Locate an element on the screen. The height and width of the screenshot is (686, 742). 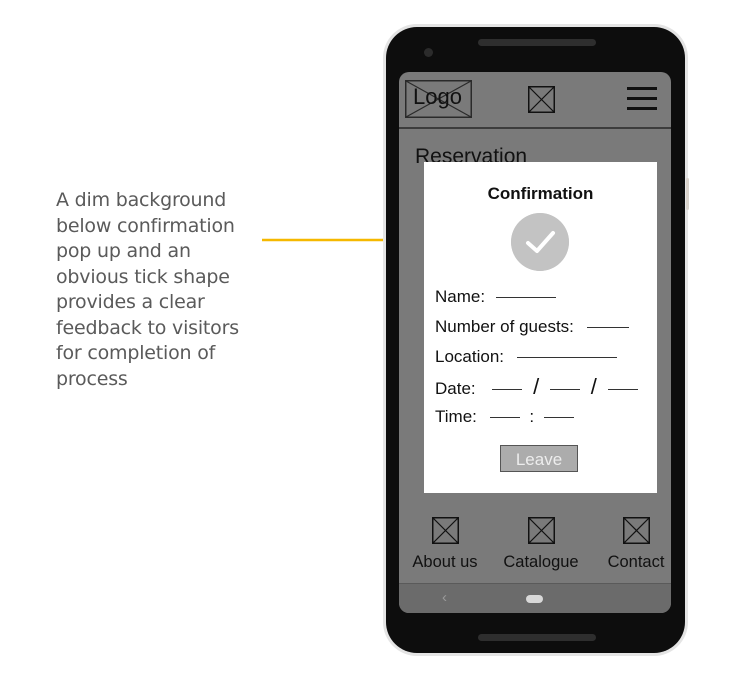
field-time-hour-blank is located at coordinates (504, 417).